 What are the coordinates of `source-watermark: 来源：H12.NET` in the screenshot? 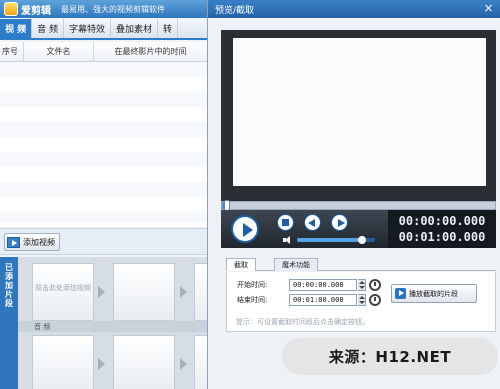 It's located at (390, 356).